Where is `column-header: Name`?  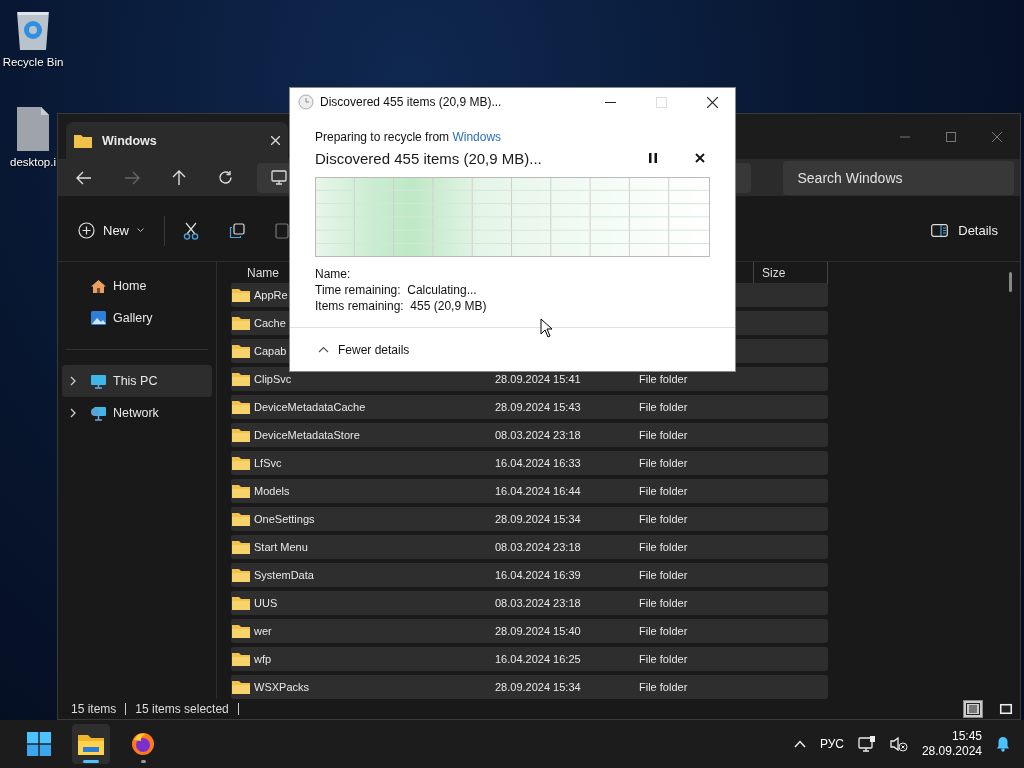
column-header: Name is located at coordinates (263, 272).